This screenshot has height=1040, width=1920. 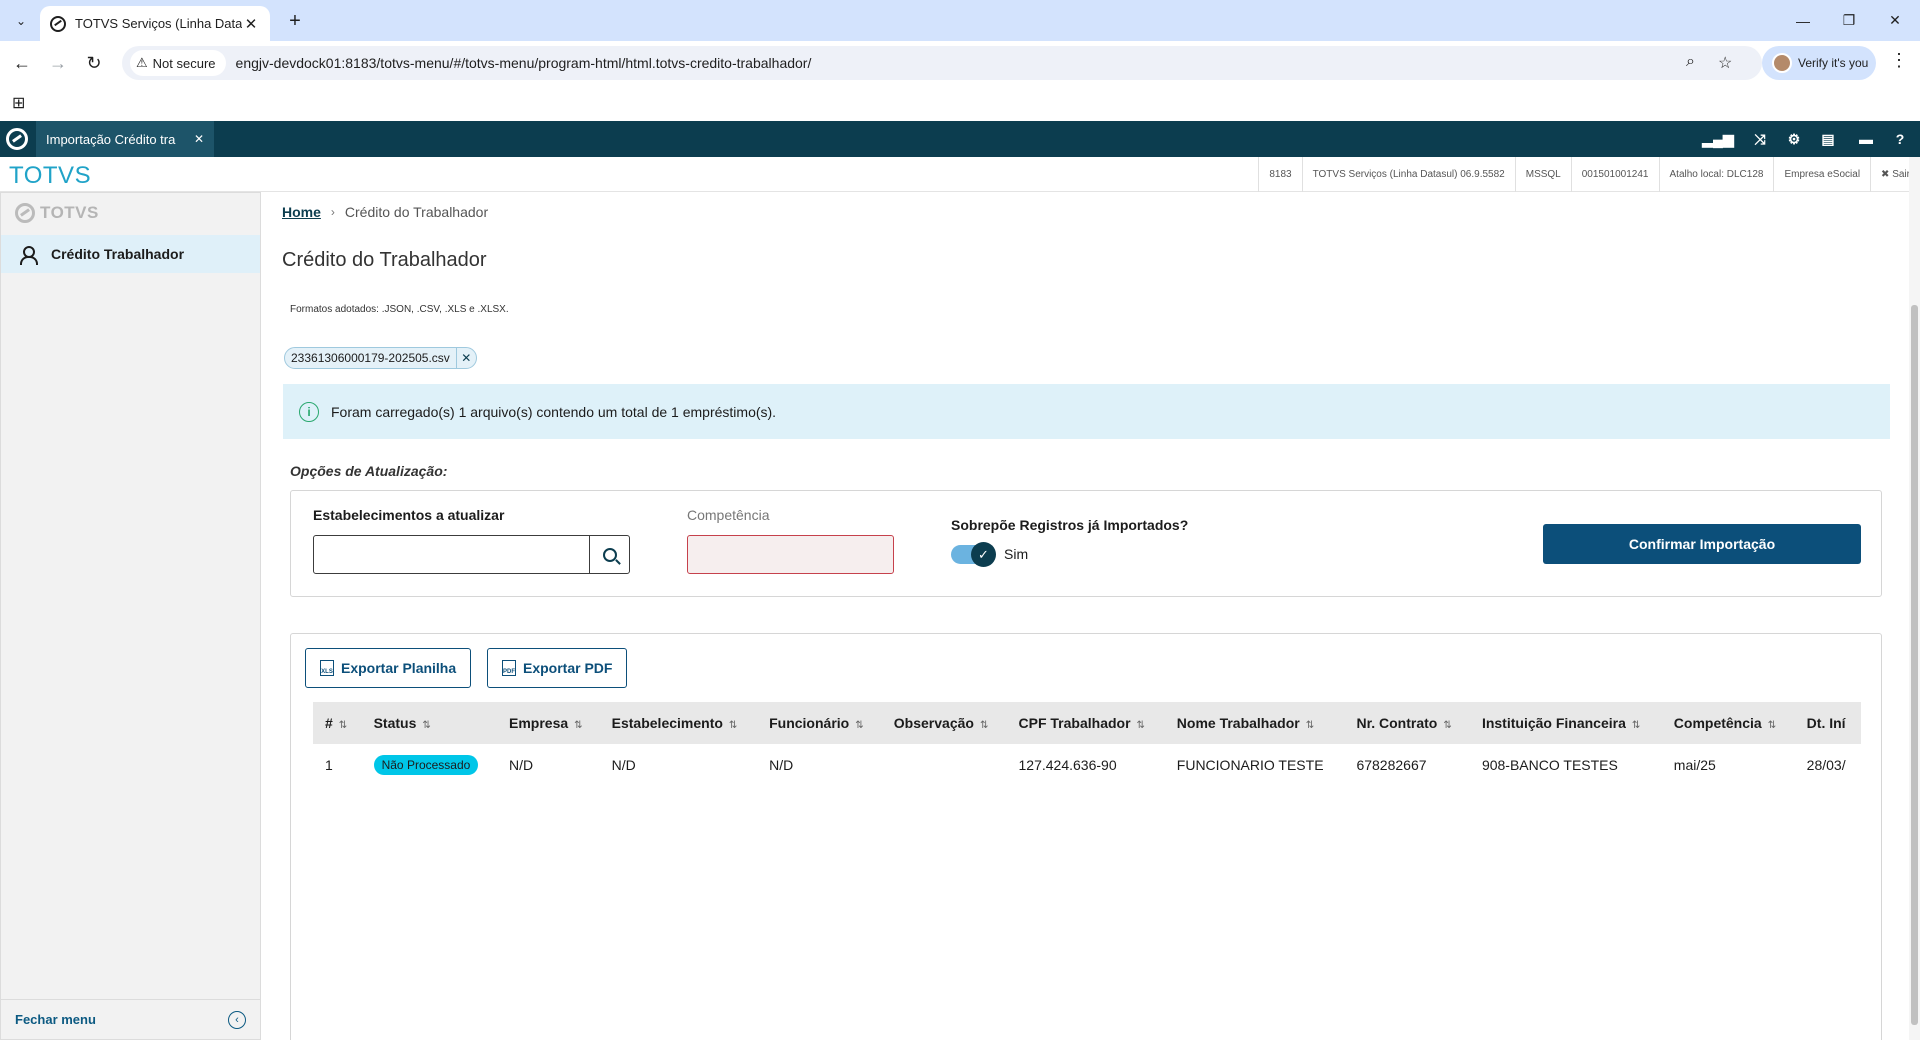 I want to click on export-spreadsheet-label: Exportar Planilha, so click(x=399, y=668).